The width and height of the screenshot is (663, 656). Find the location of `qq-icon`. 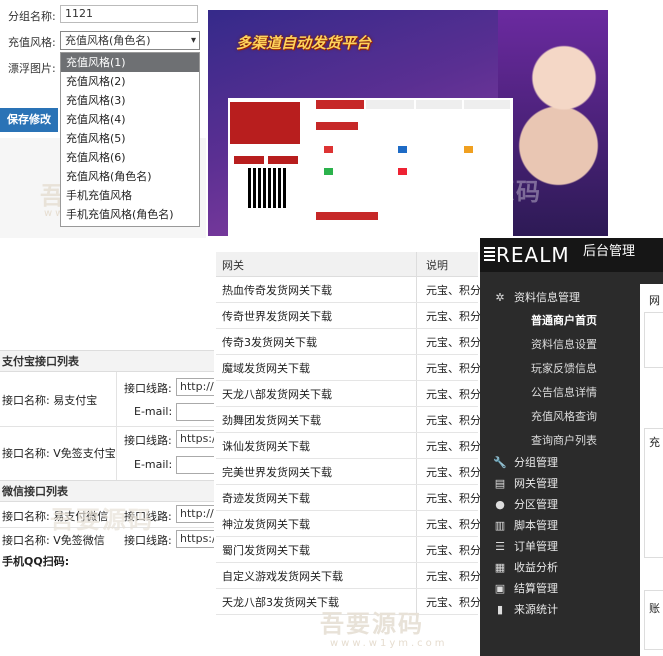

qq-icon is located at coordinates (402, 171).